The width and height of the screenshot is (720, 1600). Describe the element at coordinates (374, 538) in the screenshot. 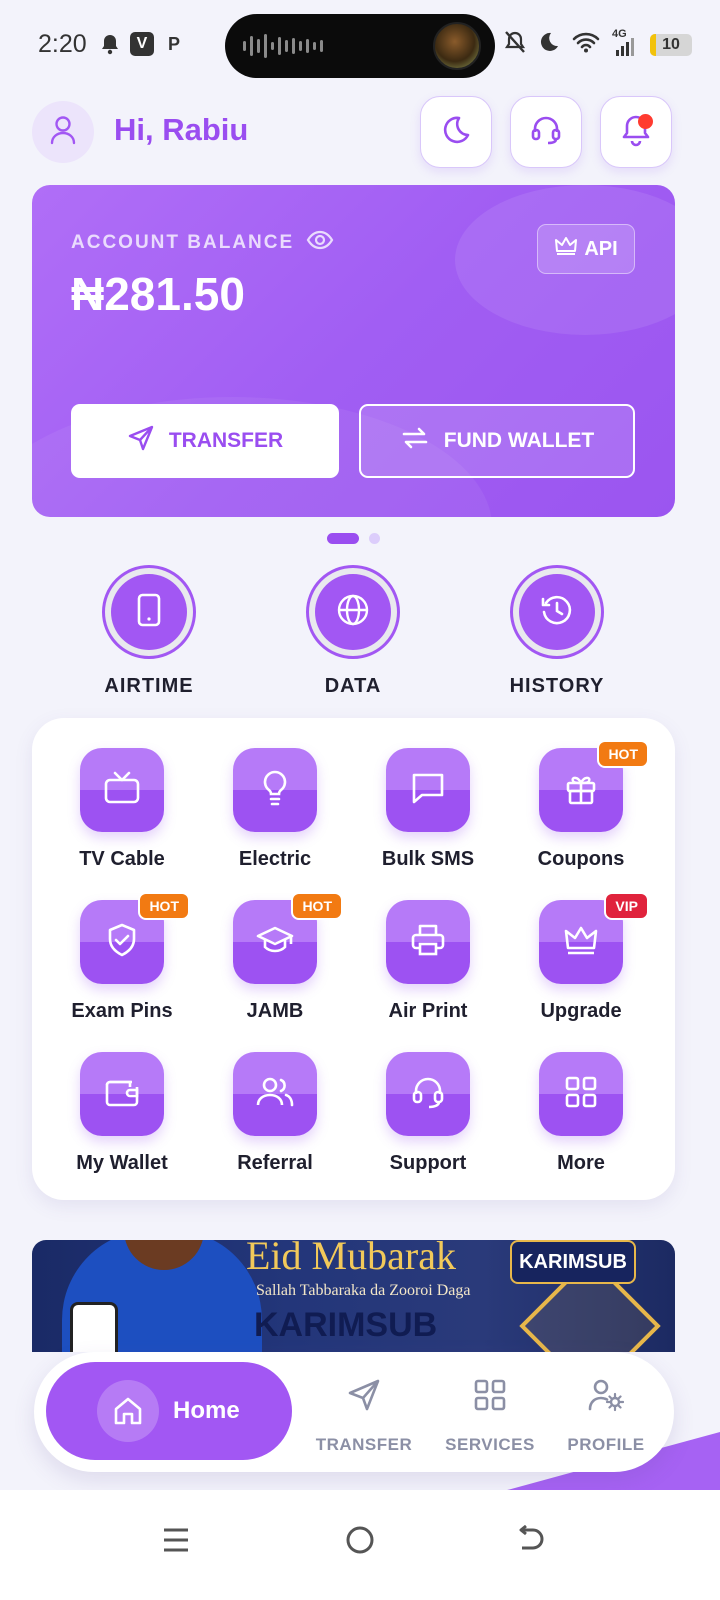

I see `carousel-dot` at that location.